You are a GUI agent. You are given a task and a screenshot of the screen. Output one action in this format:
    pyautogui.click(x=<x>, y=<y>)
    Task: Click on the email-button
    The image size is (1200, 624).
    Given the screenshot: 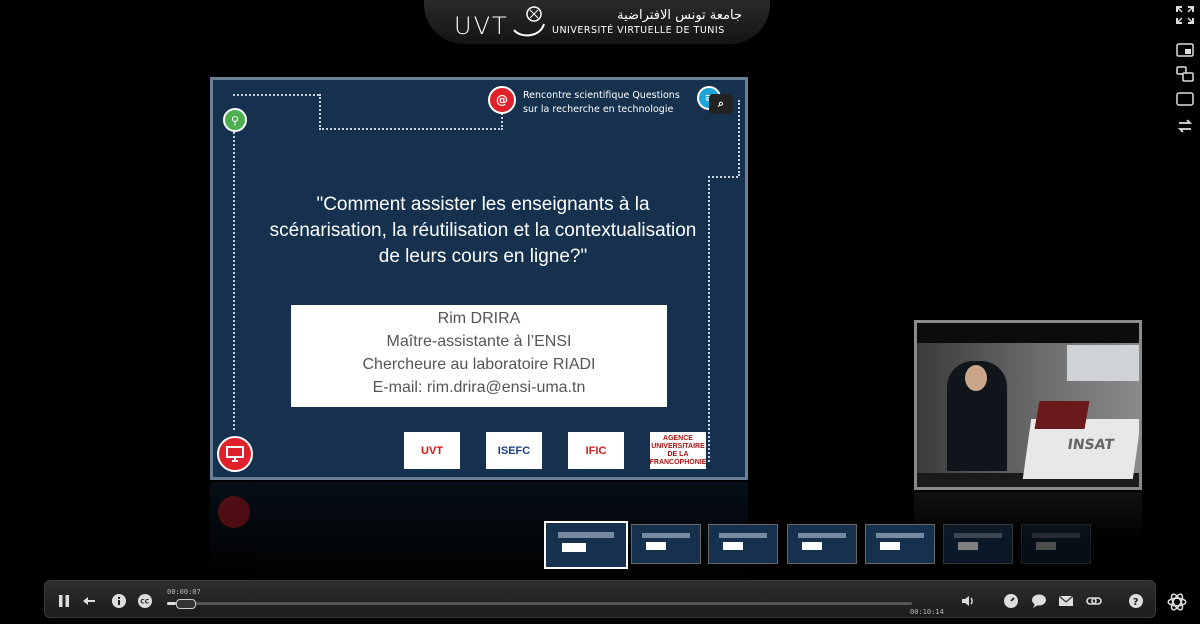 What is the action you would take?
    pyautogui.click(x=1066, y=601)
    